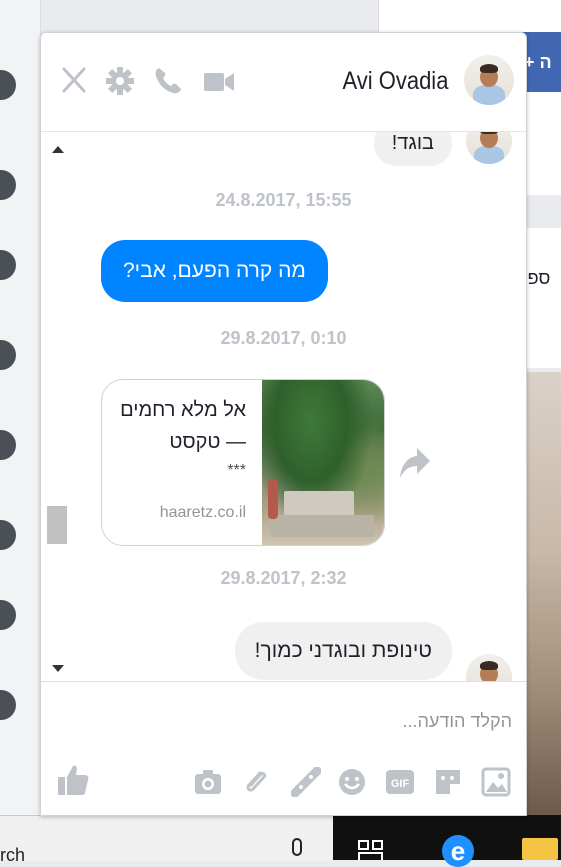 This screenshot has height=867, width=561. What do you see at coordinates (283, 578) in the screenshot?
I see `message-timestamp: 29.8.2017, 2:32` at bounding box center [283, 578].